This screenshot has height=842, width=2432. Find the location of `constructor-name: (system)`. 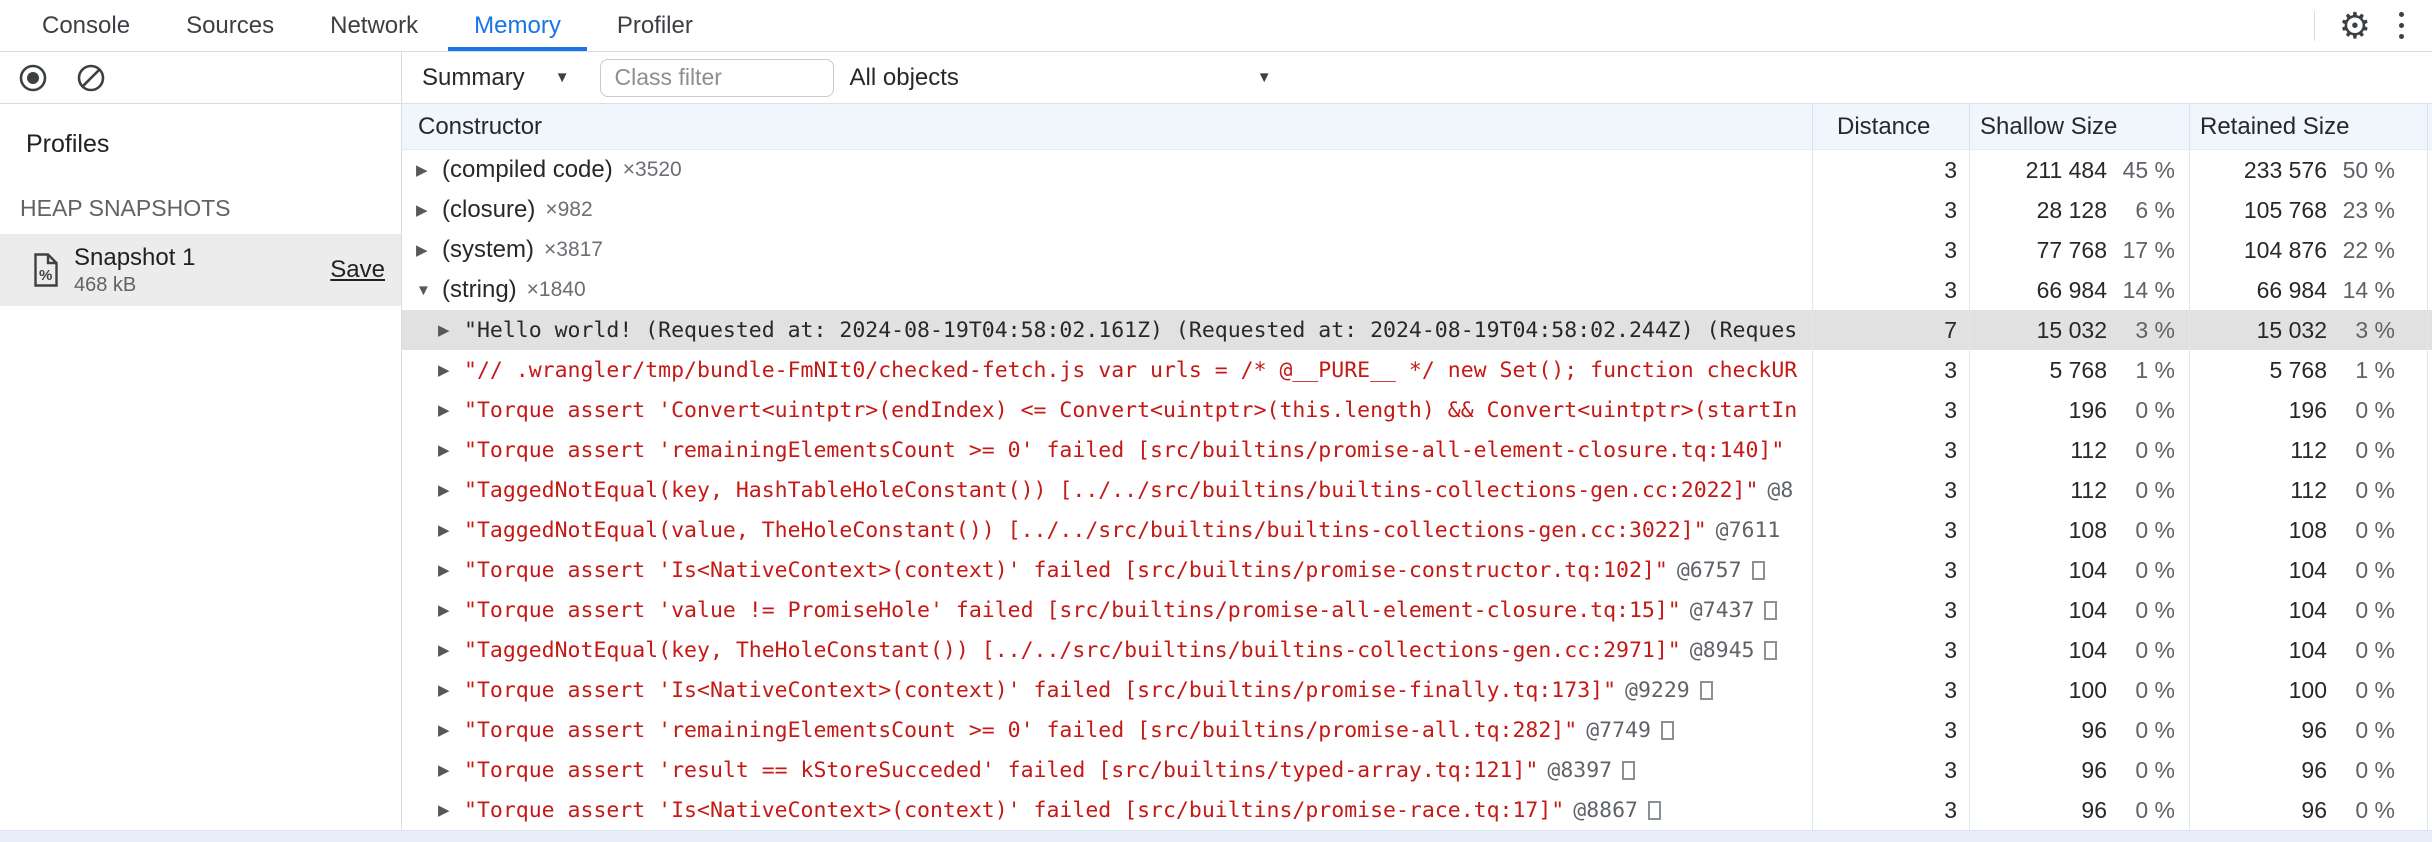

constructor-name: (system) is located at coordinates (488, 249).